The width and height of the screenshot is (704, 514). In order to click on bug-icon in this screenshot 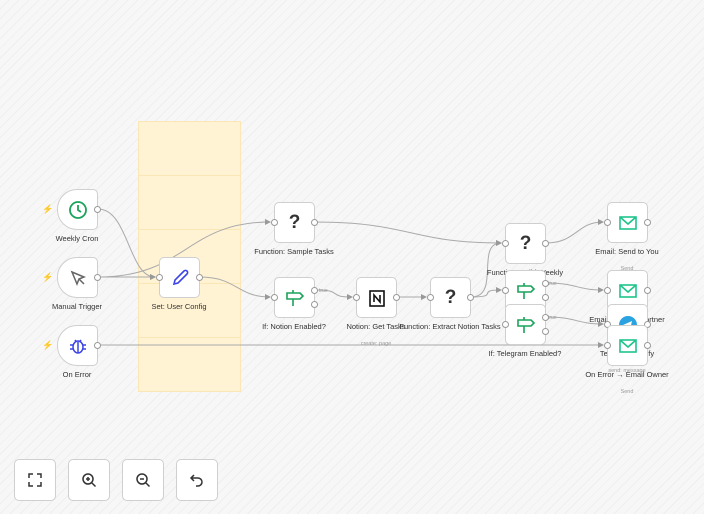, I will do `click(78, 346)`.